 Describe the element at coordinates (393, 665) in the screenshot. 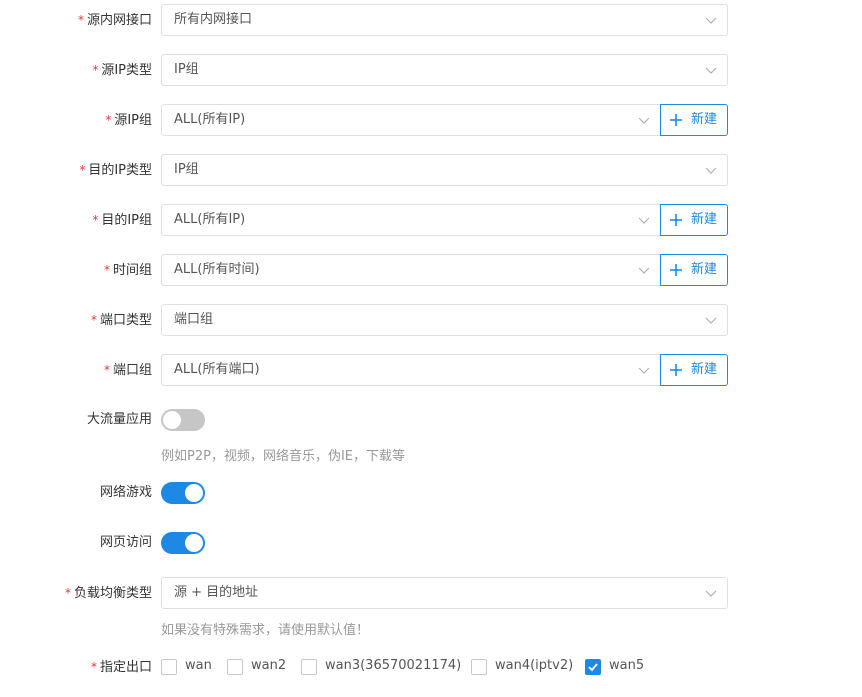

I see `egress-option-label: wan3(36570021174)` at that location.